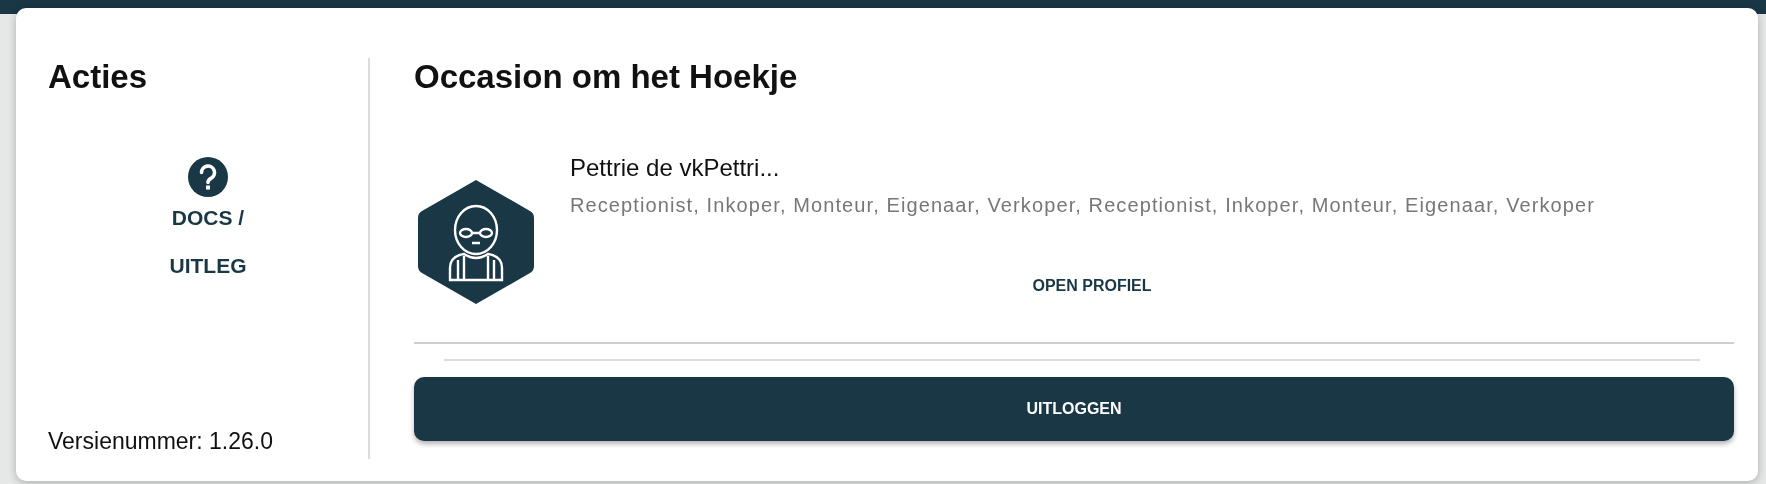  I want to click on help-icon, so click(208, 177).